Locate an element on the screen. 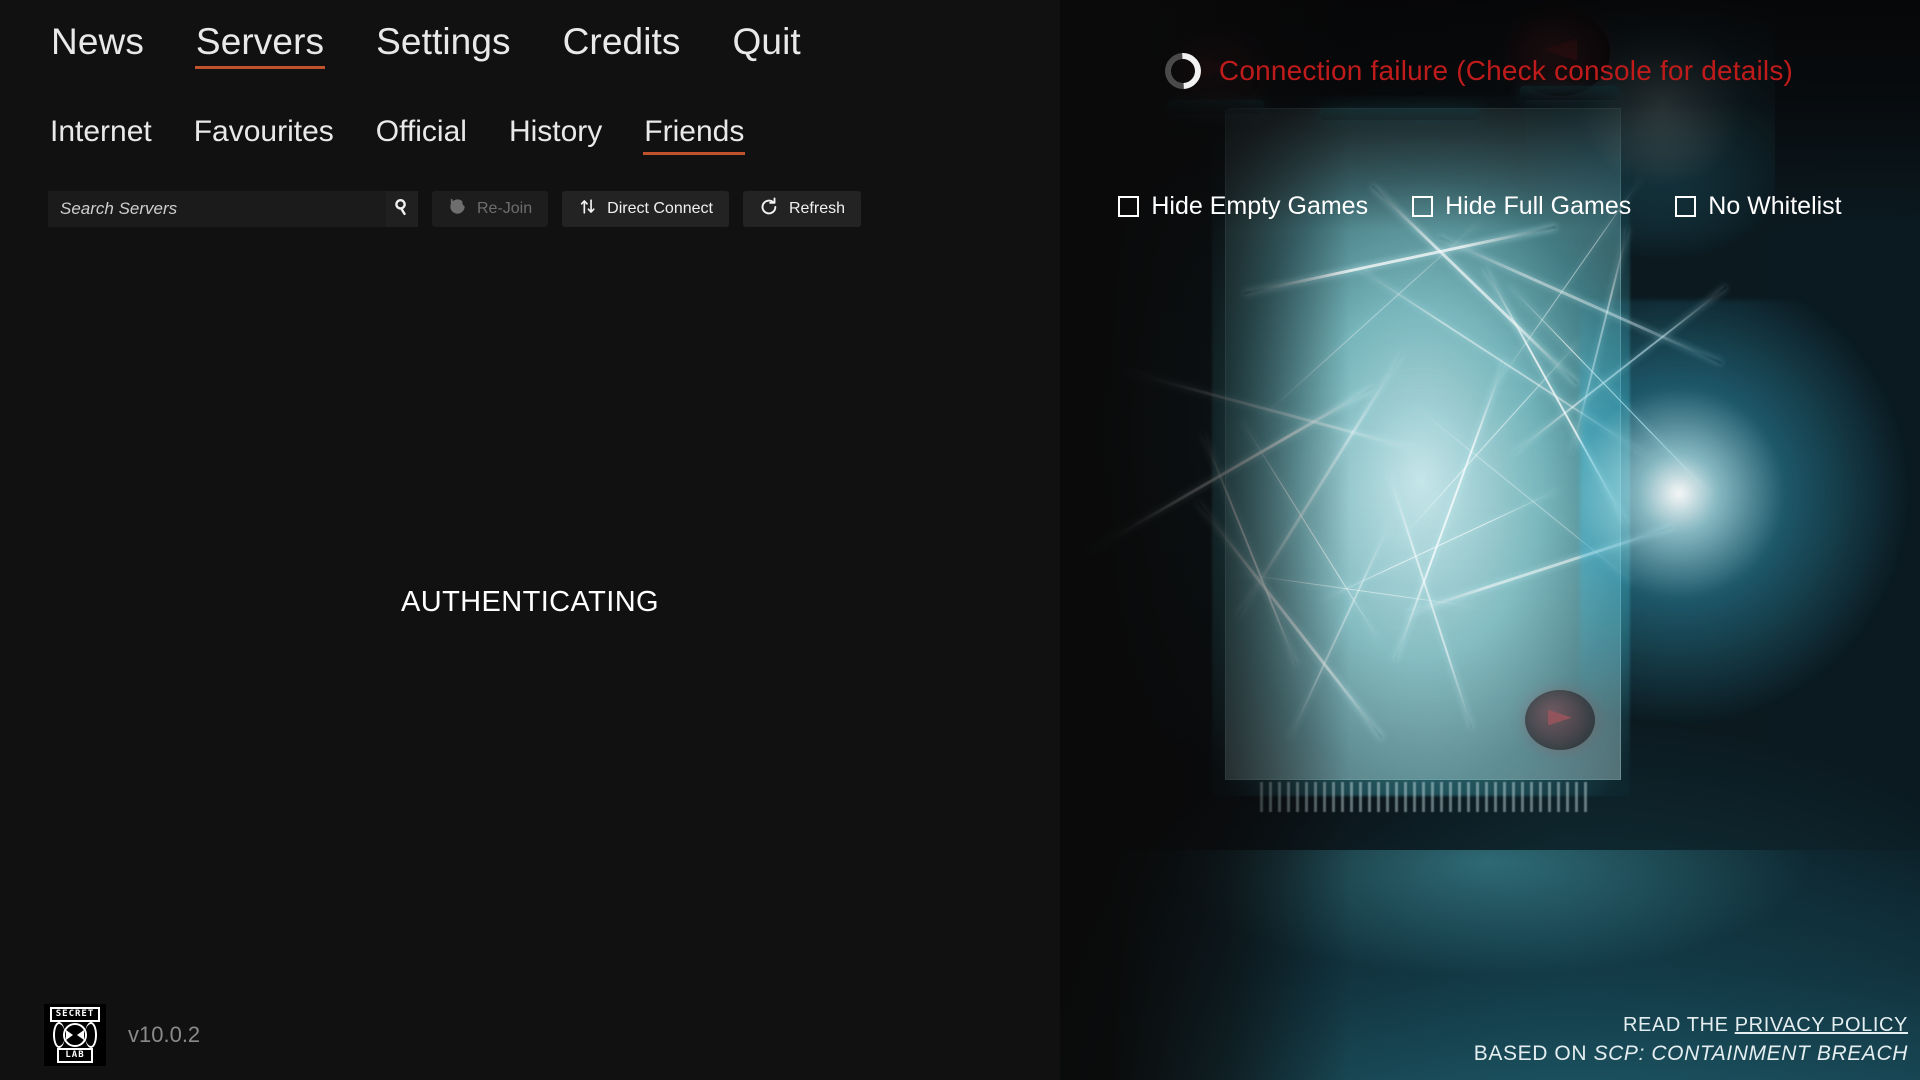  based-on-label: BASED ON is located at coordinates (1530, 1053).